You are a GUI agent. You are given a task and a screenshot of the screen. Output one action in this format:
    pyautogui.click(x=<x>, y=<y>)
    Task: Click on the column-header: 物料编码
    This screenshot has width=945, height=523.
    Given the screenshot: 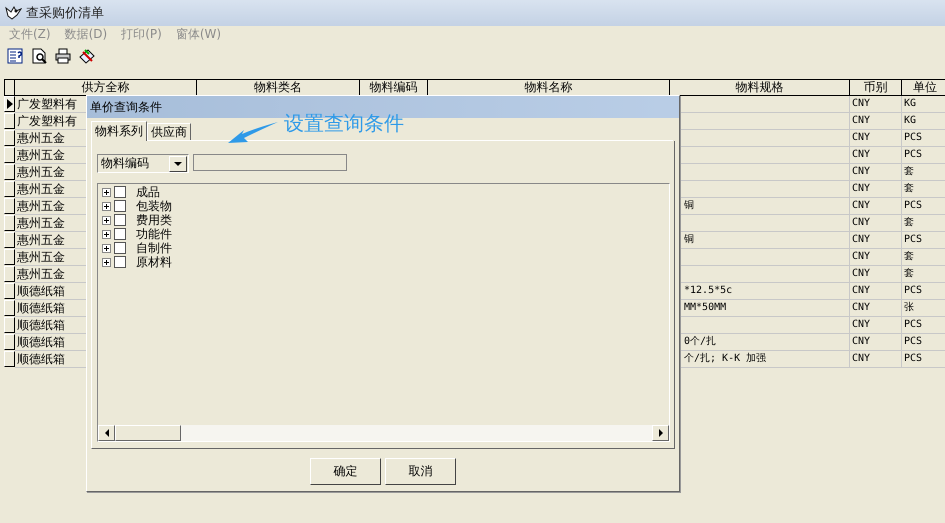 What is the action you would take?
    pyautogui.click(x=394, y=87)
    